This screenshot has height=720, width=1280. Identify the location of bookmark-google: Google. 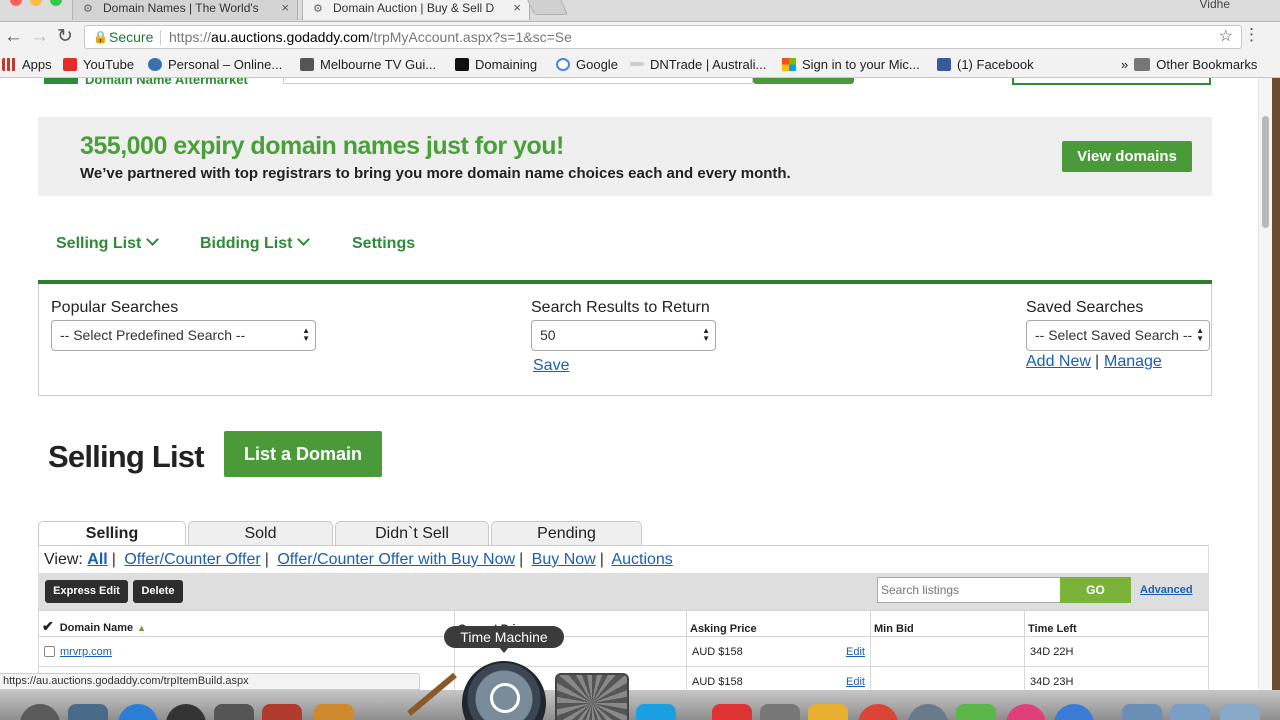
(587, 64).